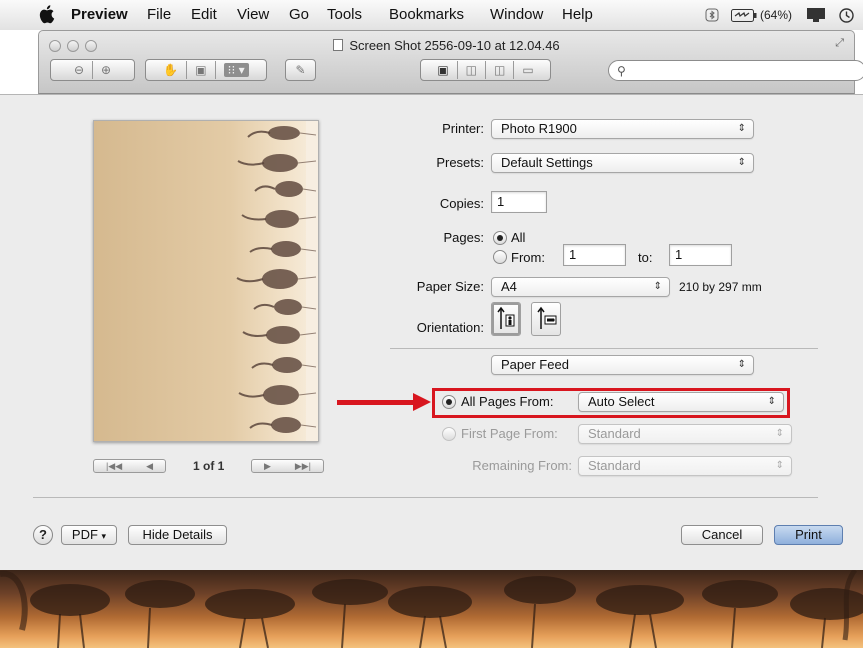 The height and width of the screenshot is (648, 863). I want to click on pager-prev-control: |◀◀ ◀, so click(129, 466).